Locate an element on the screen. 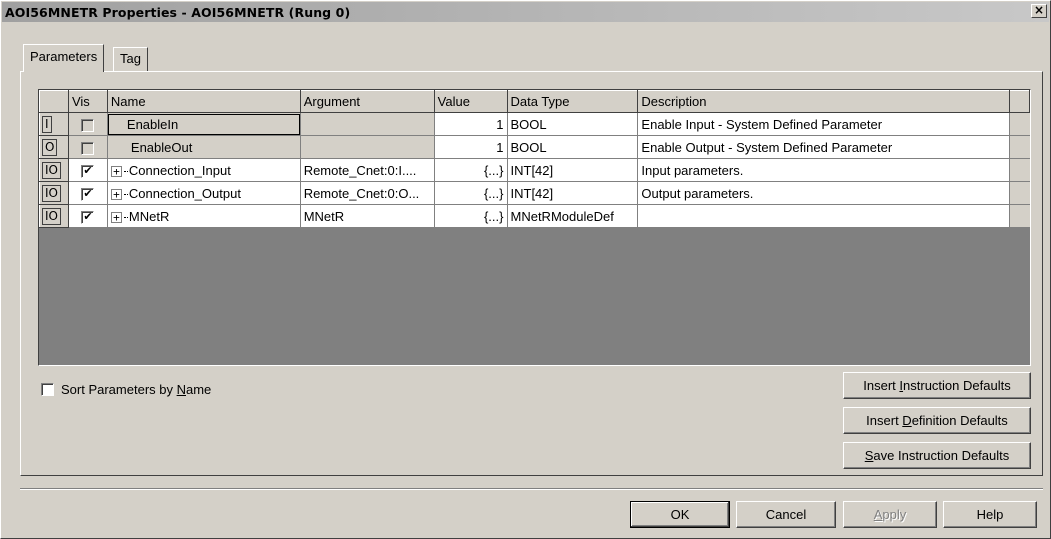  name-cell: + MNetR is located at coordinates (204, 216).